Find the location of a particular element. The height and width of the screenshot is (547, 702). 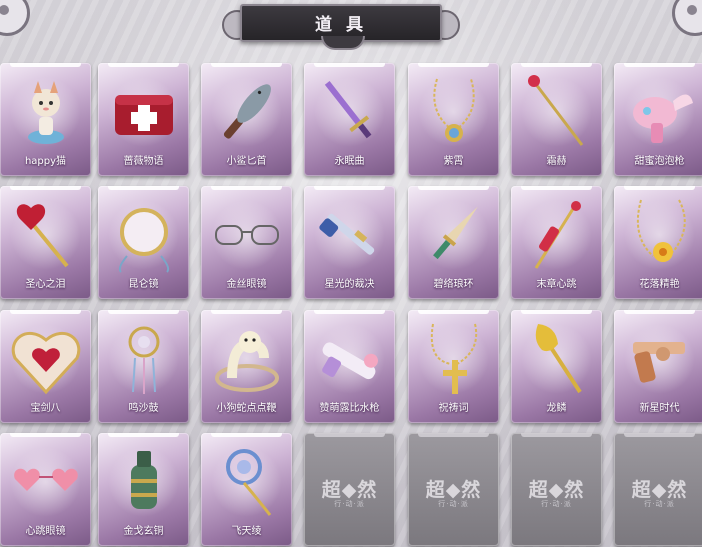

item-card: 金丝眼镜 is located at coordinates (246, 242).